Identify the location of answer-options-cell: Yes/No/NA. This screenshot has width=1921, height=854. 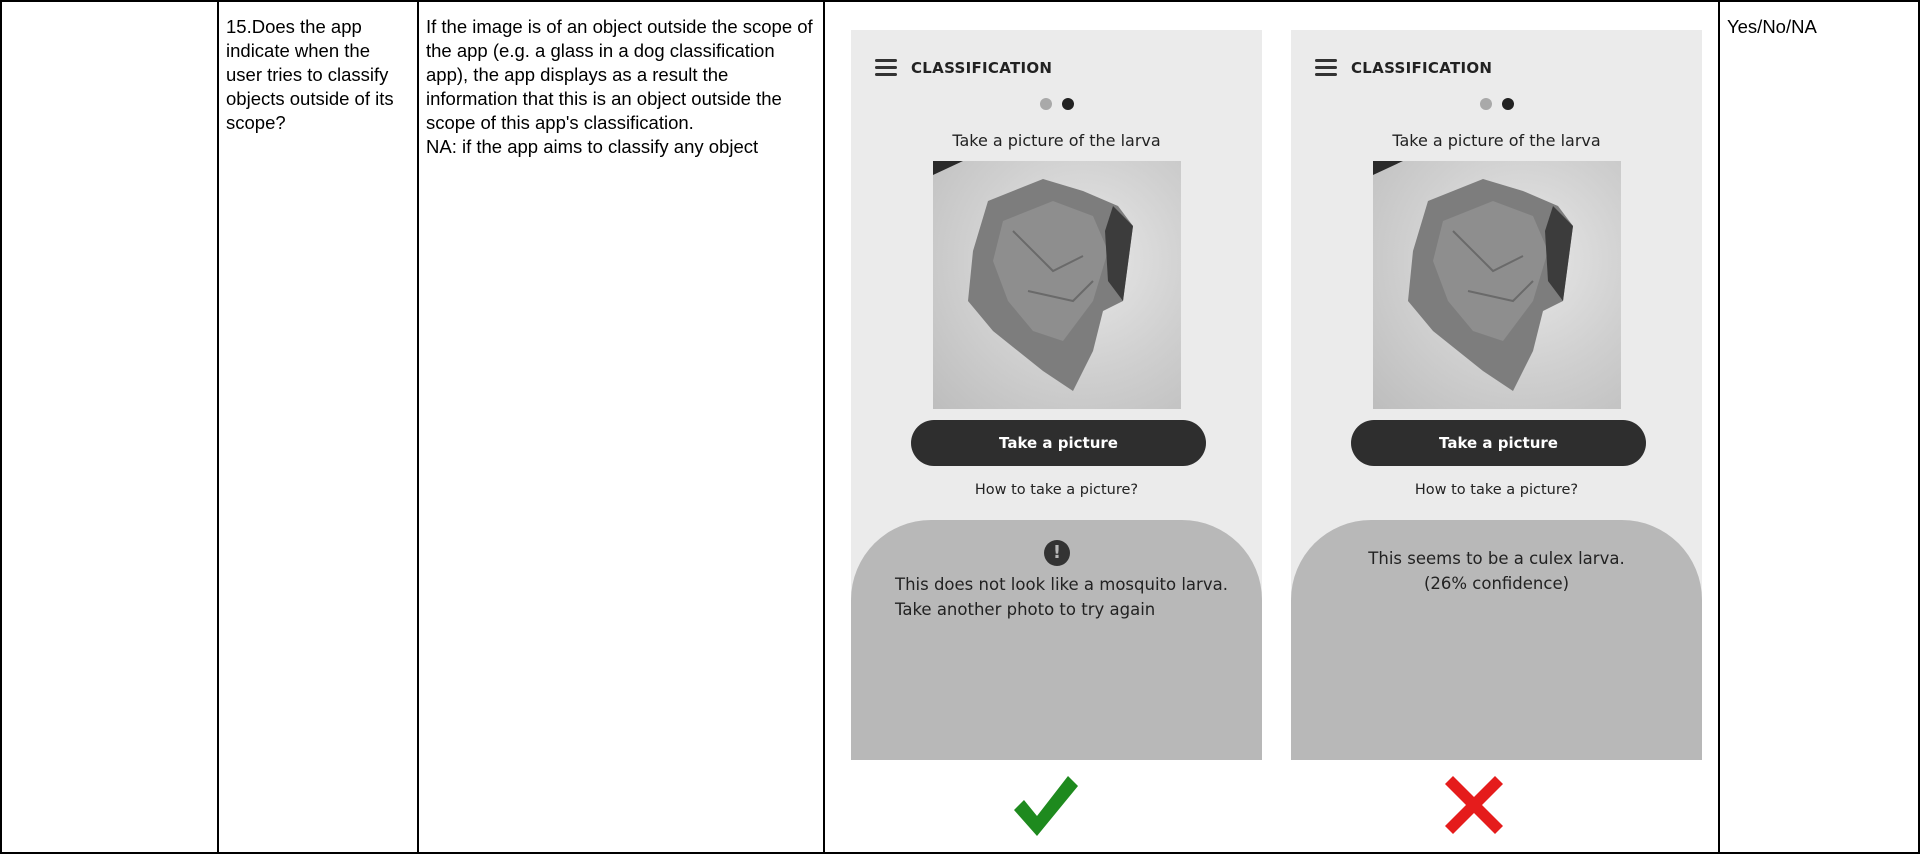
(1772, 26).